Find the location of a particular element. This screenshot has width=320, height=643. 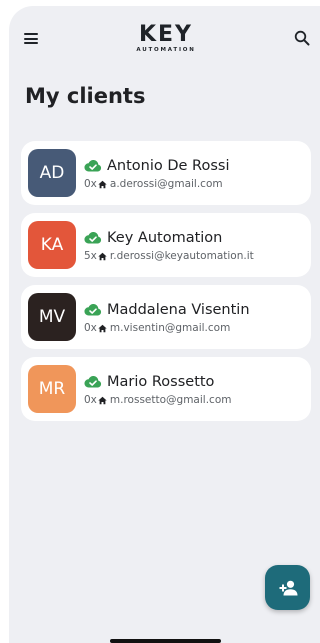

client-meta: 0x a.derossi@gmail.com is located at coordinates (153, 184).